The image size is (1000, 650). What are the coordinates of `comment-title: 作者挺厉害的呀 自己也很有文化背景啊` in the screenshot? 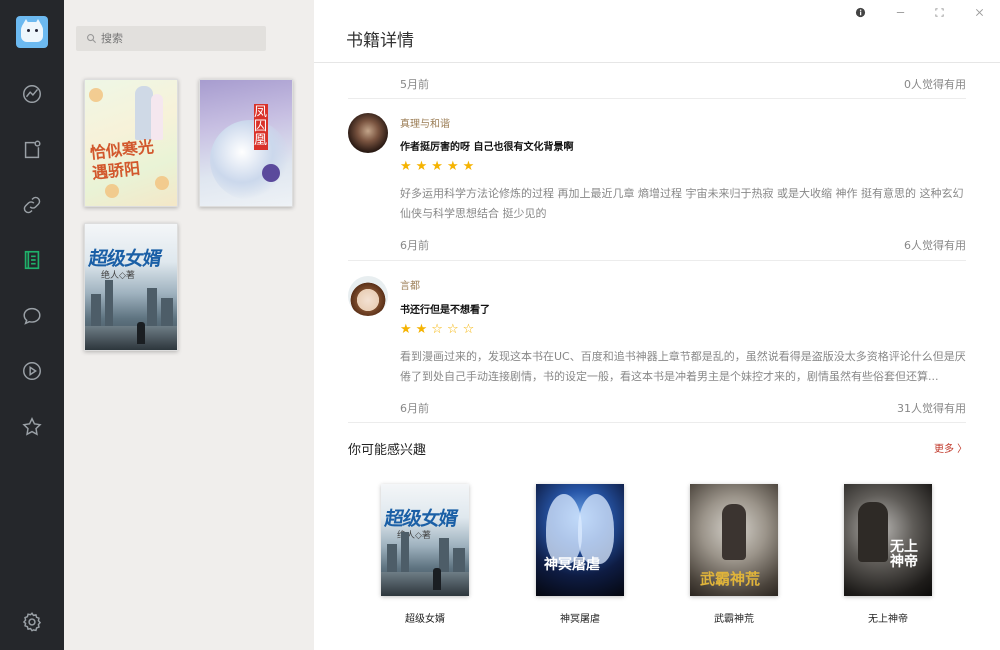 It's located at (487, 147).